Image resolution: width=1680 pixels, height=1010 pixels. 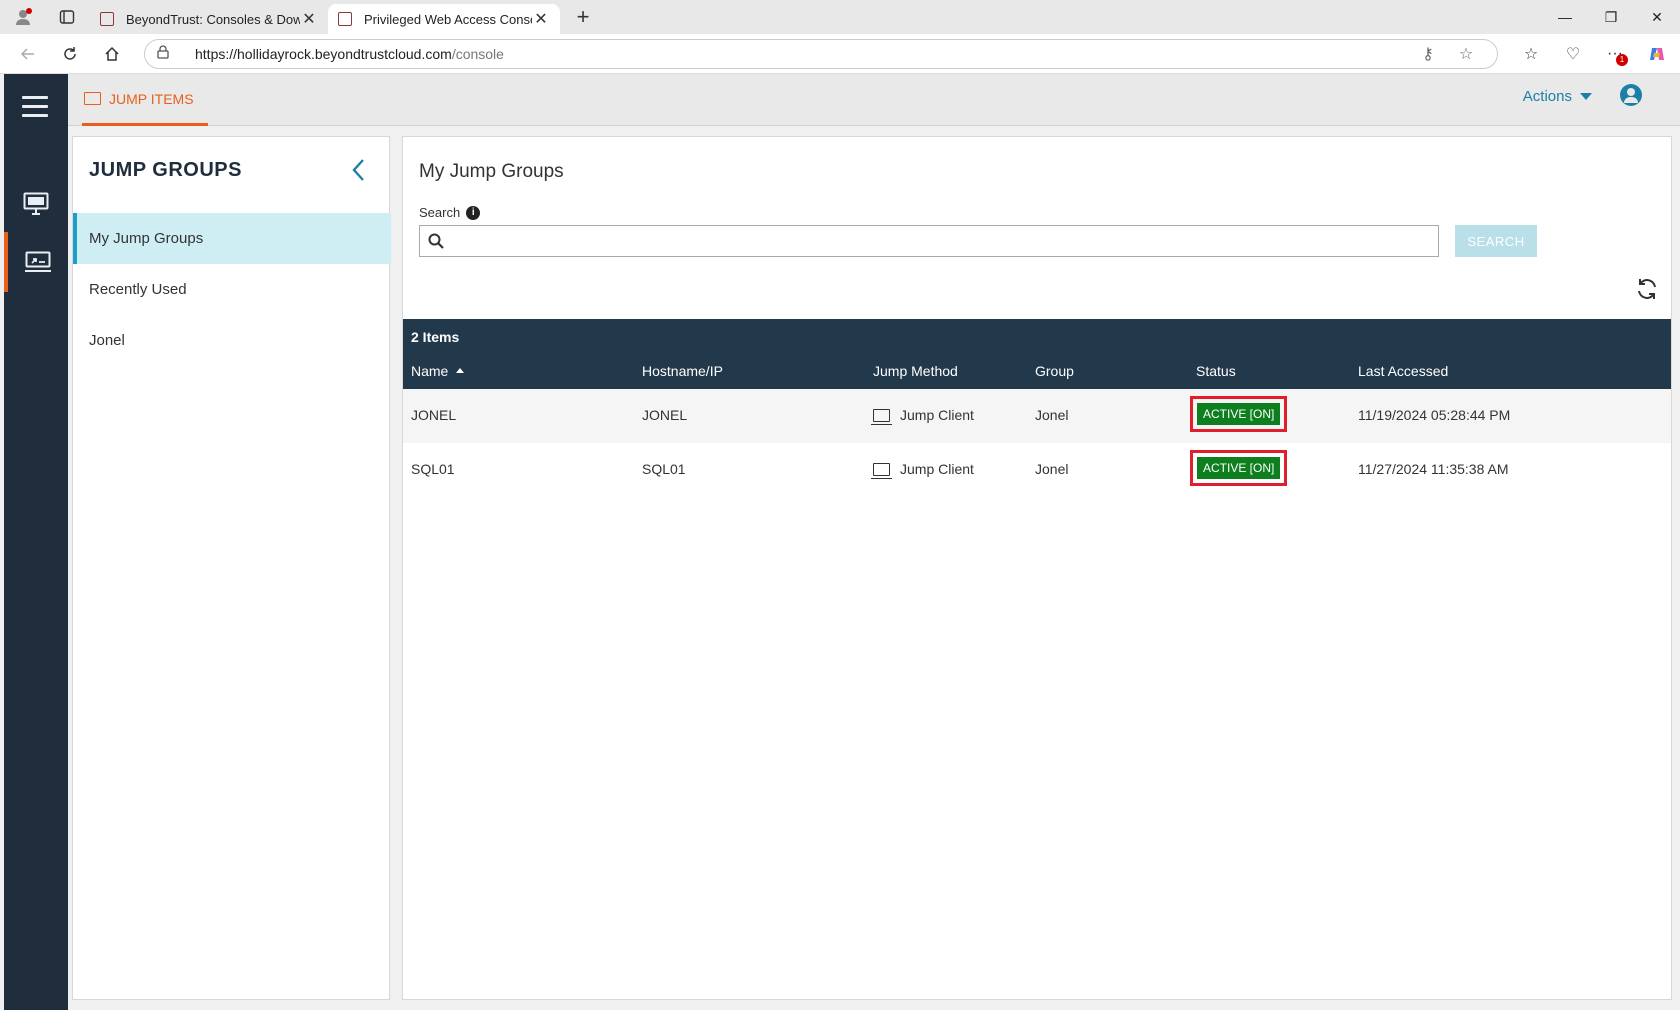 I want to click on left-navigation, so click(x=36, y=542).